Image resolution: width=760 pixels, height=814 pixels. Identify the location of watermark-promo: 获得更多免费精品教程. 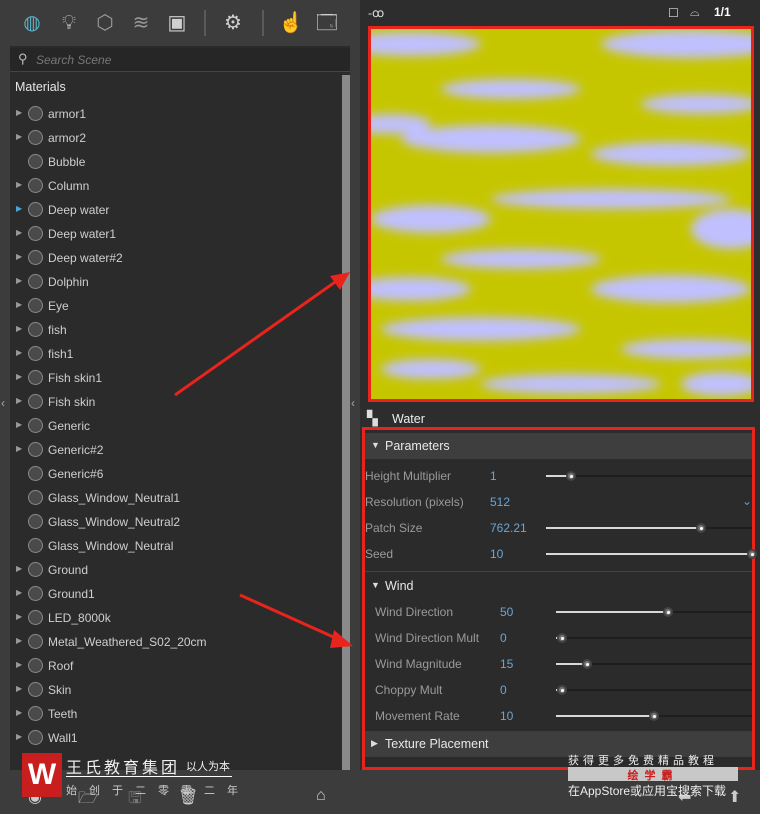
(643, 761).